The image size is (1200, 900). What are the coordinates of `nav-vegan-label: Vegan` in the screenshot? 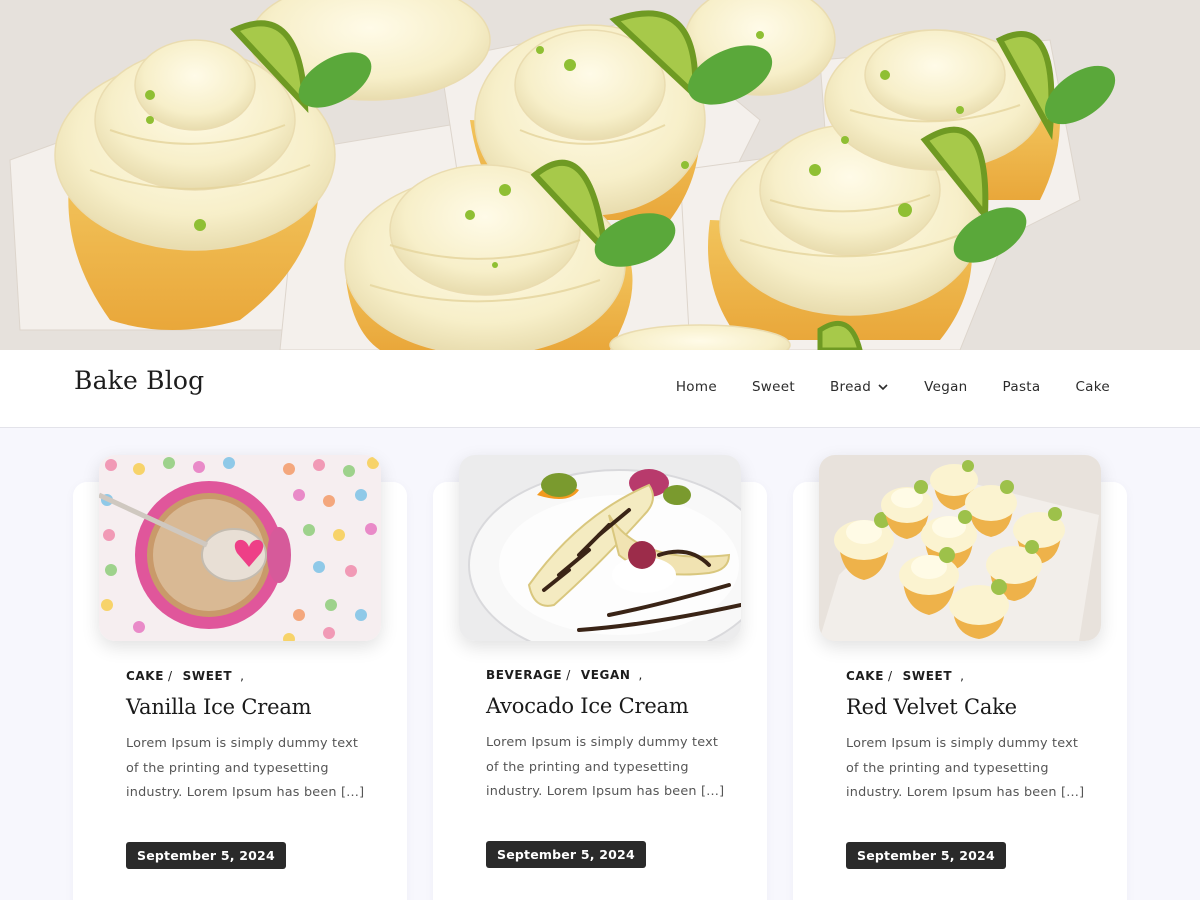 It's located at (946, 387).